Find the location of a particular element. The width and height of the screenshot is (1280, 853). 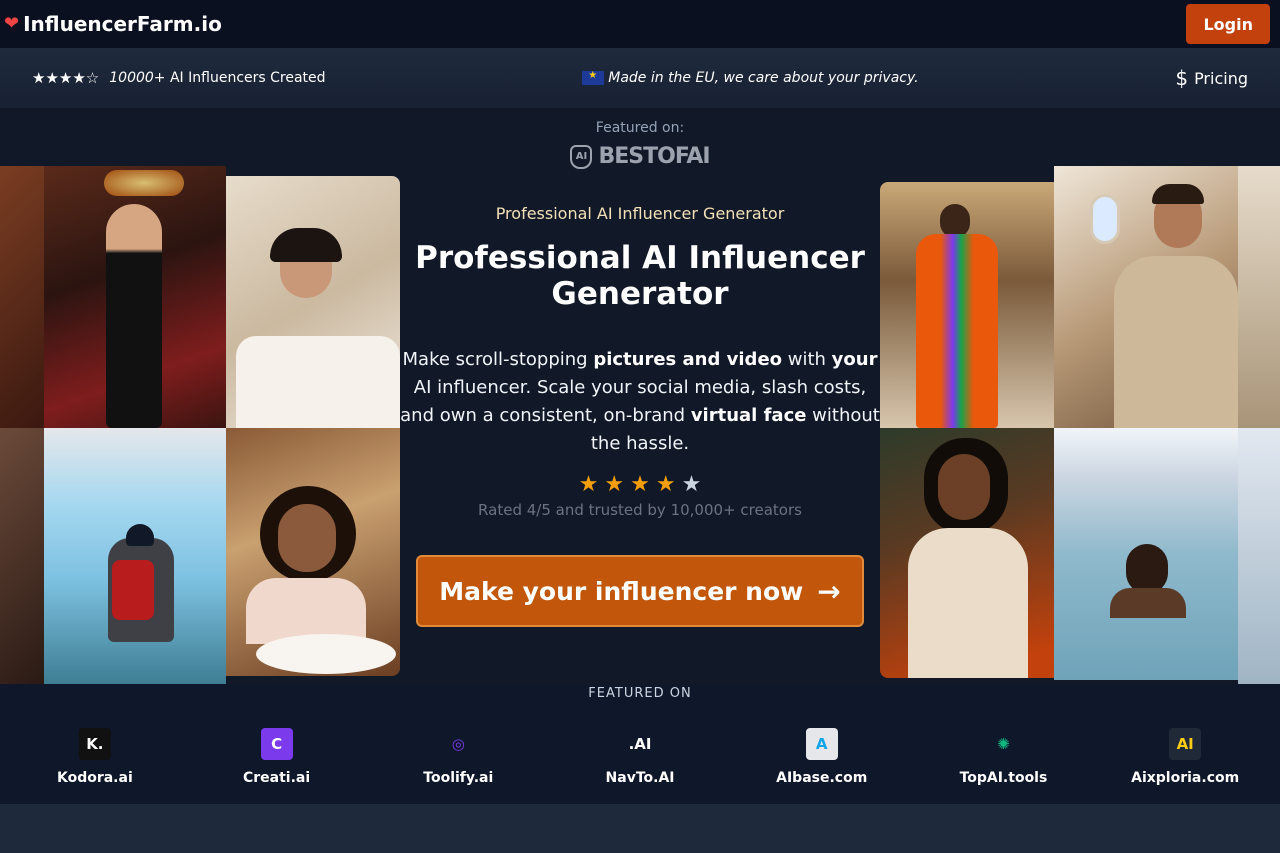

login-button: Login is located at coordinates (1228, 24).